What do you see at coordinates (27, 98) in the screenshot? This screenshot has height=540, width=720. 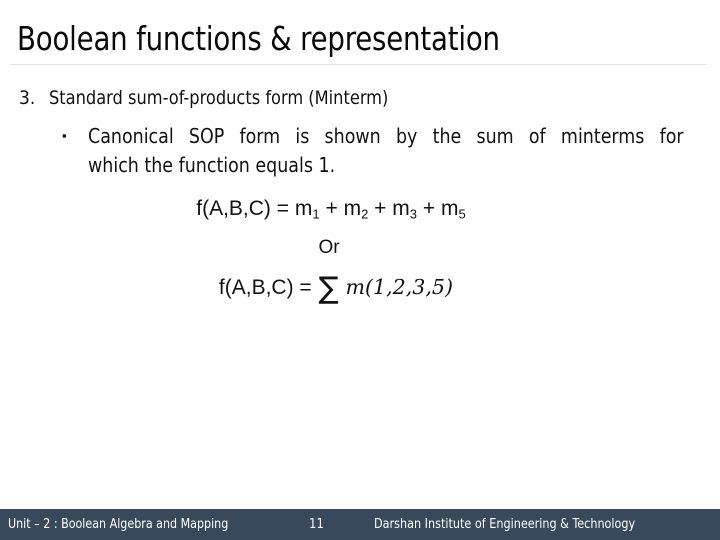 I see `list-number-marker: 3.` at bounding box center [27, 98].